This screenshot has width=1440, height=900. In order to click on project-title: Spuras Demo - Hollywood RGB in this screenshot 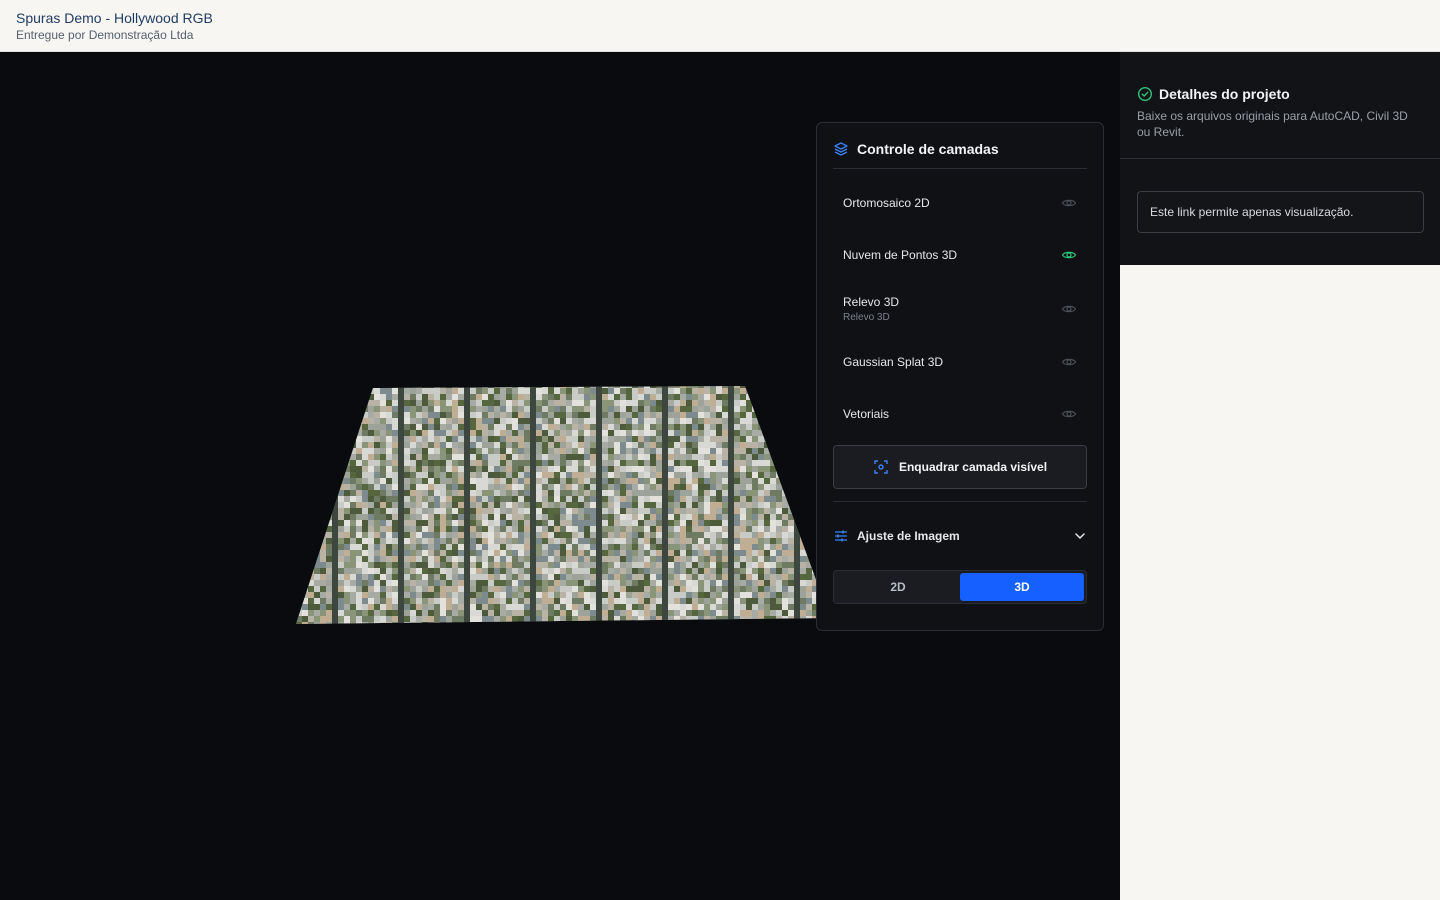, I will do `click(114, 18)`.